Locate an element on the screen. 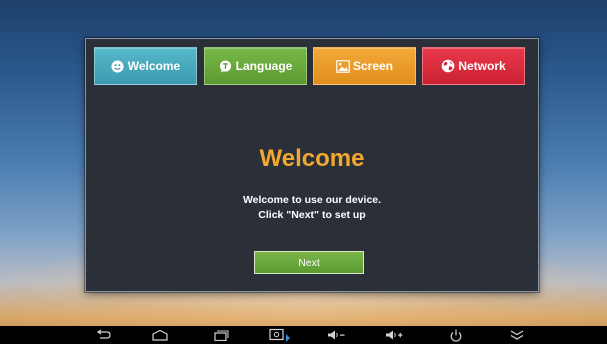 This screenshot has width=607, height=344. image-icon is located at coordinates (343, 66).